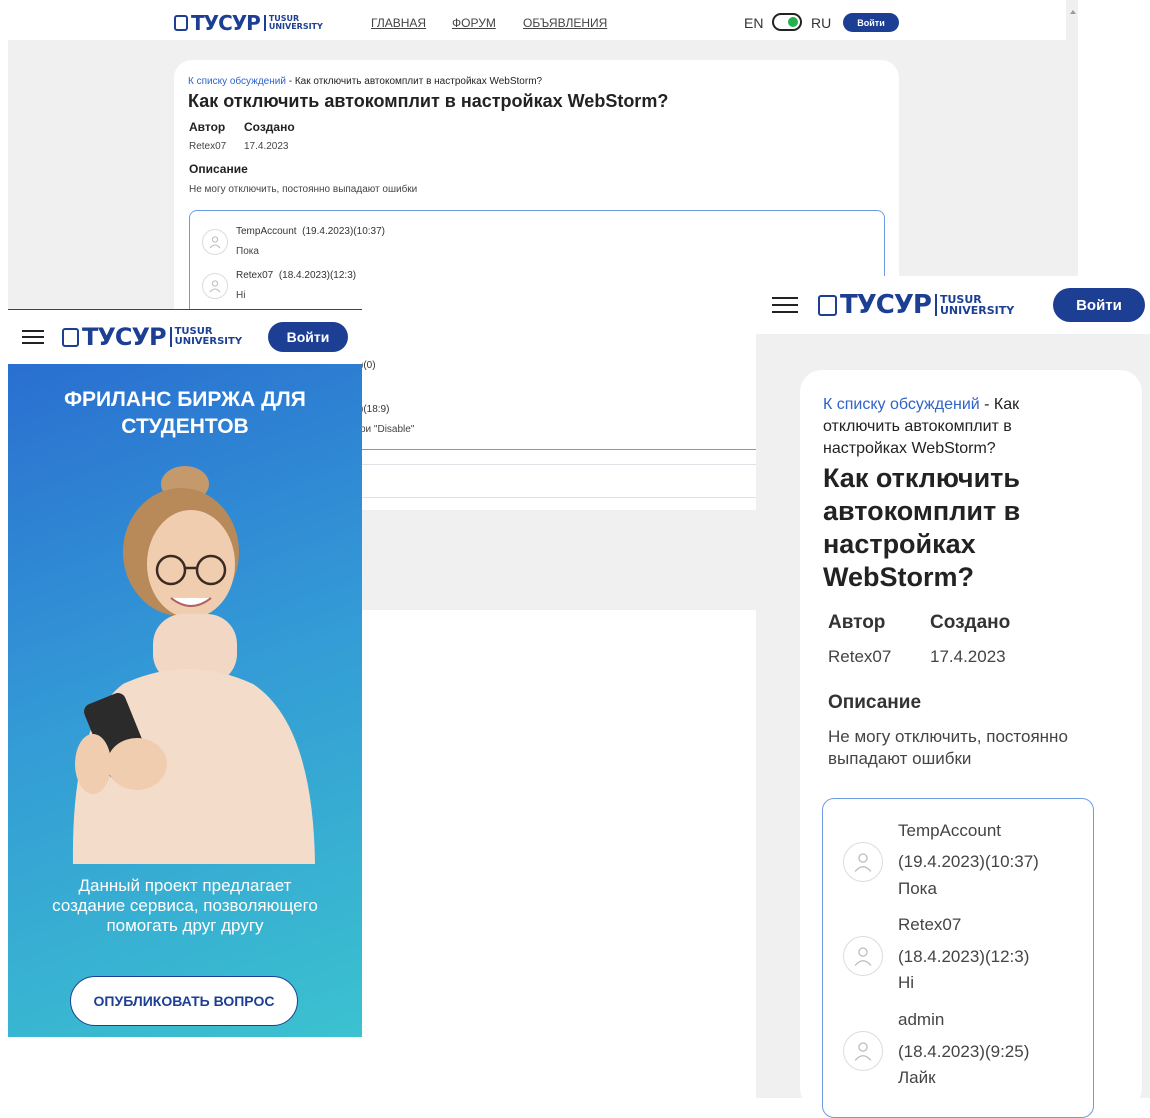 This screenshot has width=1150, height=1118. What do you see at coordinates (184, 1001) in the screenshot?
I see `publish-question-button: ОПУБЛИКОВАТЬ ВОПРОС` at bounding box center [184, 1001].